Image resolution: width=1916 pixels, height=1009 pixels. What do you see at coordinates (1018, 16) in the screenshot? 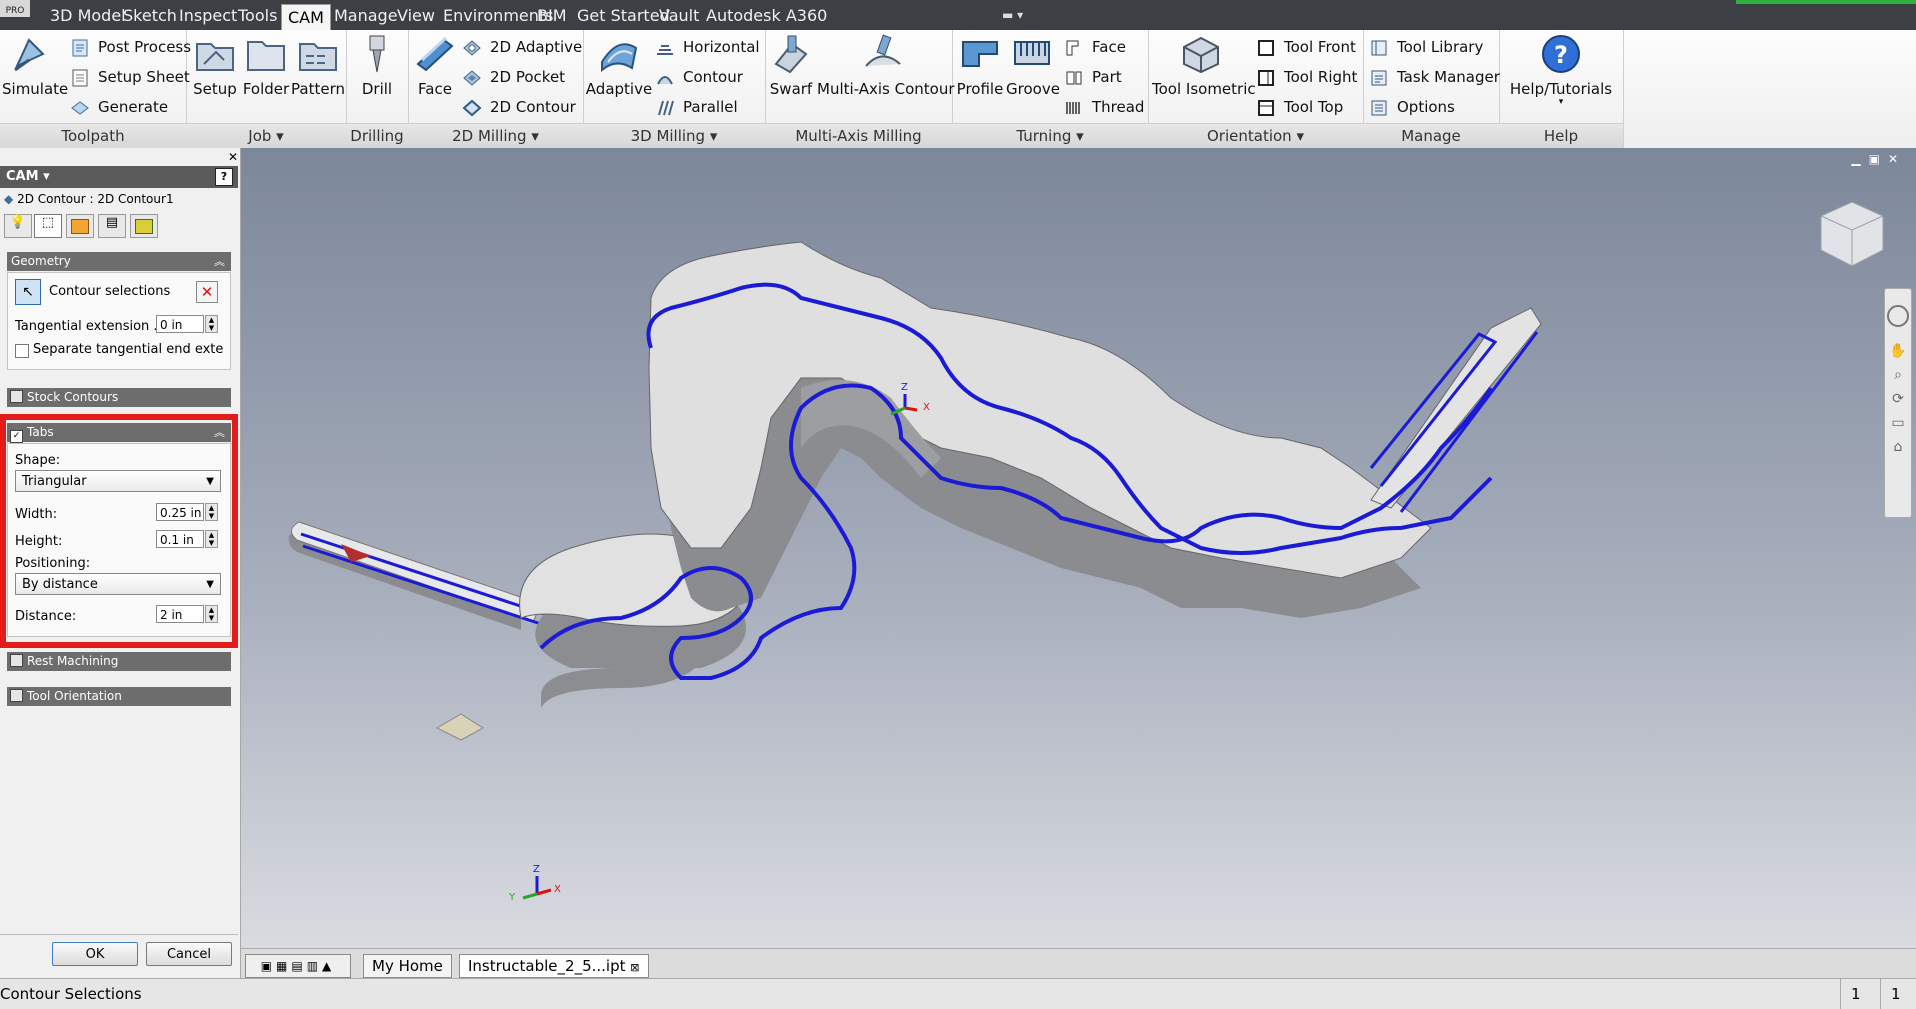
I see `ribbon-options-dropdown: ▬ ▾` at bounding box center [1018, 16].